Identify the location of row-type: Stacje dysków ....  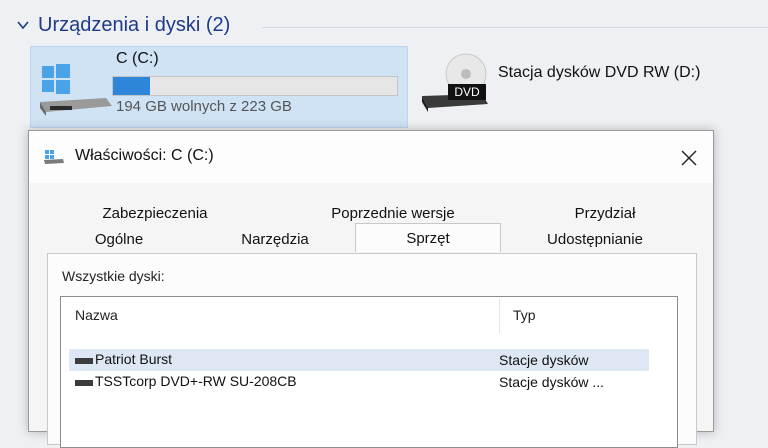
(552, 382).